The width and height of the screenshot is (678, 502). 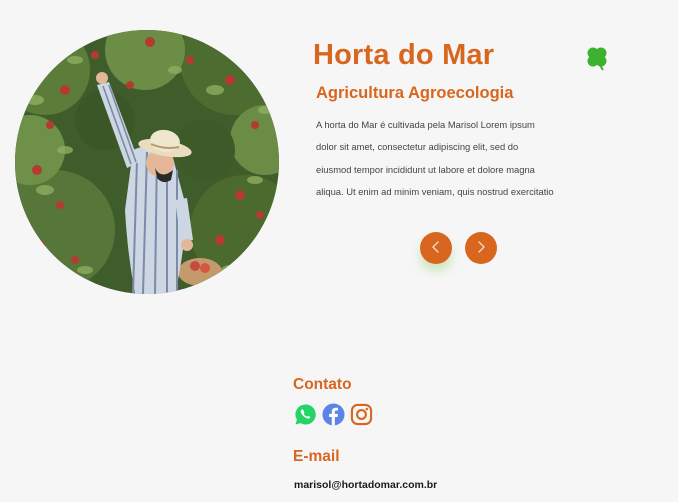 I want to click on social-links, so click(x=333, y=414).